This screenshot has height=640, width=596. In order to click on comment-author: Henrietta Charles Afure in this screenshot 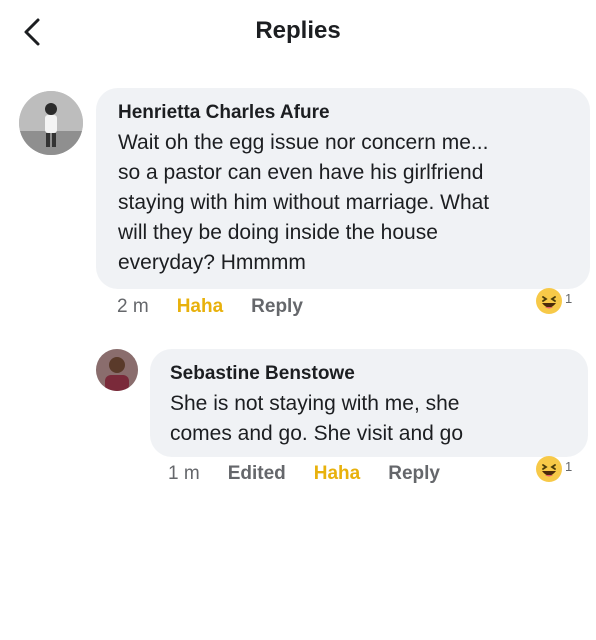, I will do `click(343, 113)`.